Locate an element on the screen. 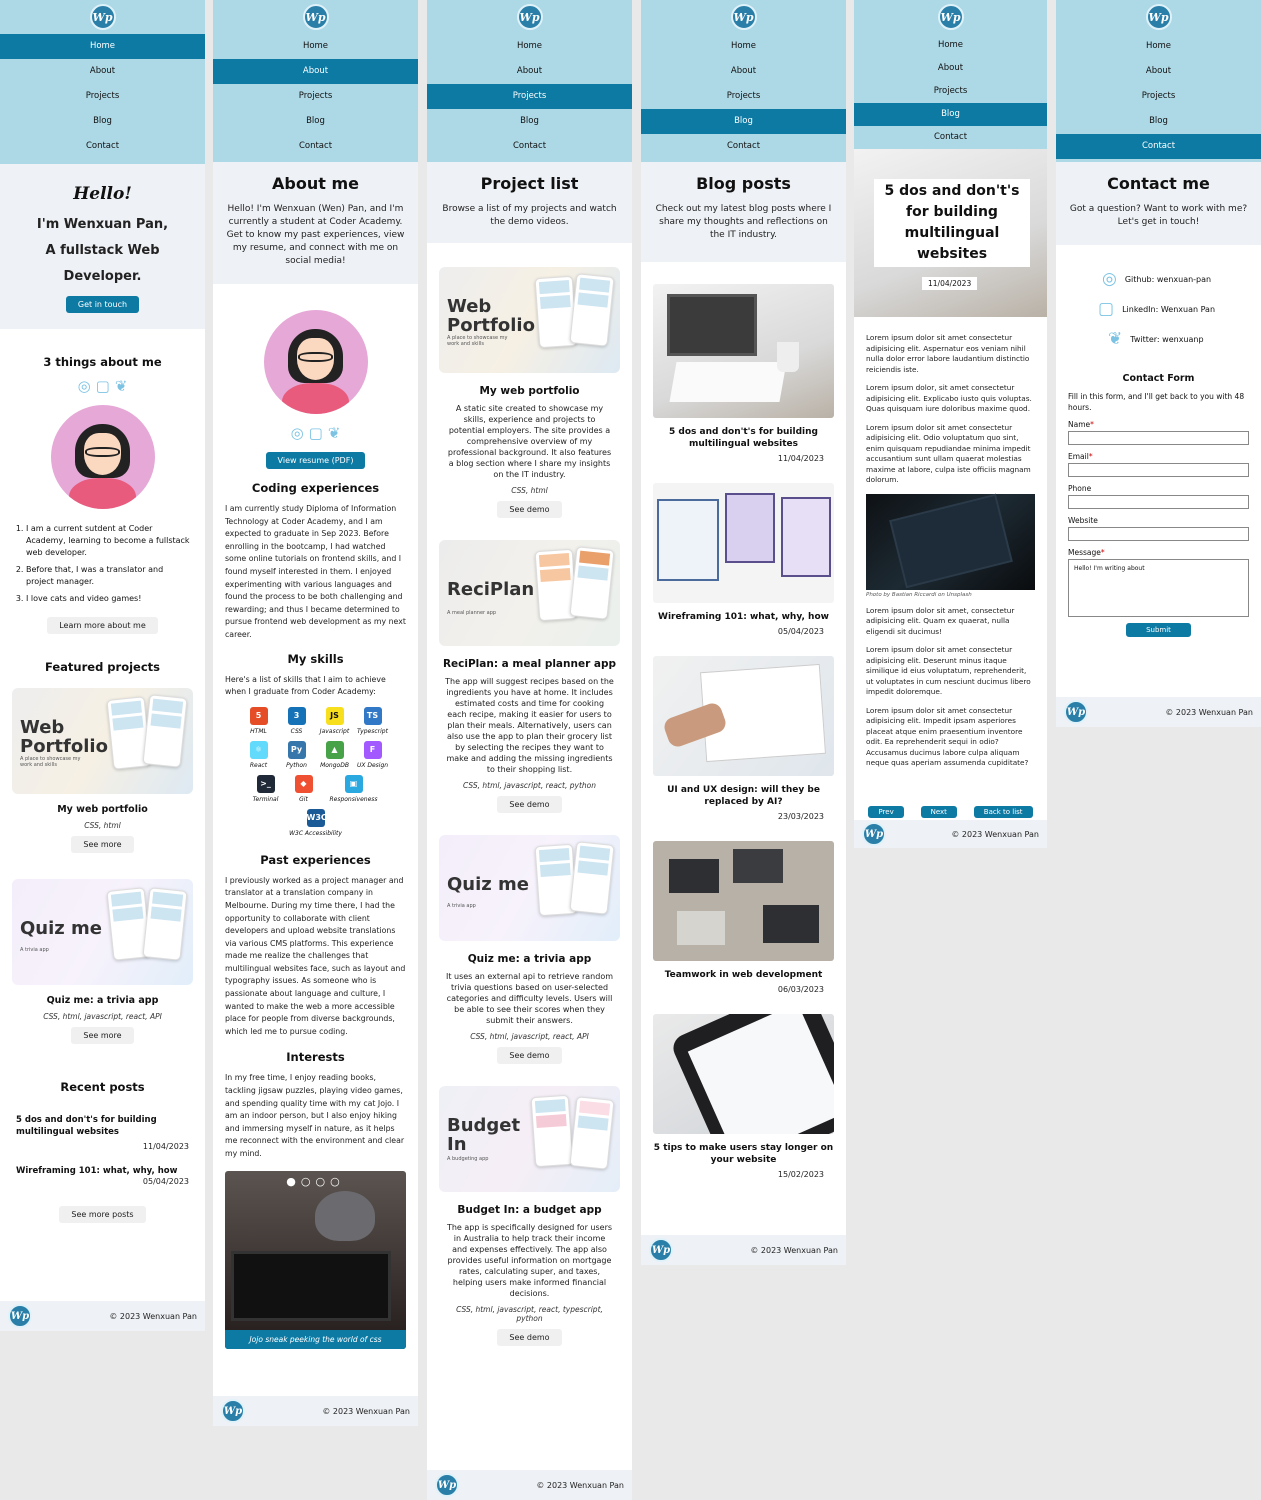 Image resolution: width=1261 pixels, height=1500 pixels. twitter-link: ❦ Twitter: wenxuanp is located at coordinates (1184, 339).